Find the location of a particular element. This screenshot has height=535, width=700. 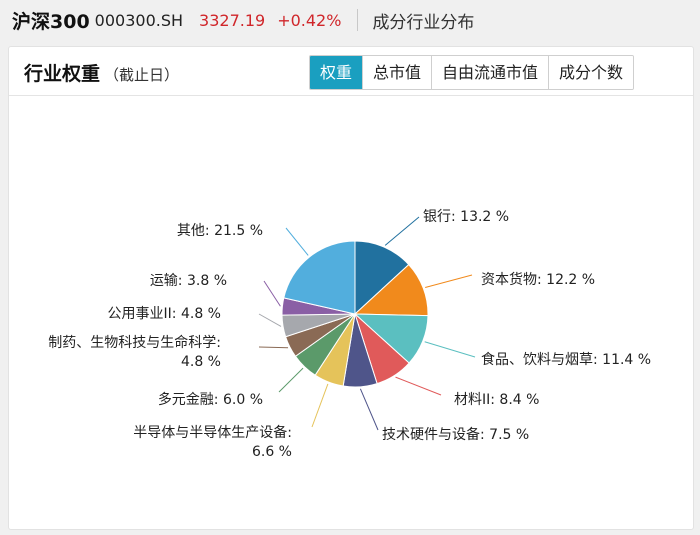

slice-label: 半导体与半导体生产设备: is located at coordinates (212, 432).